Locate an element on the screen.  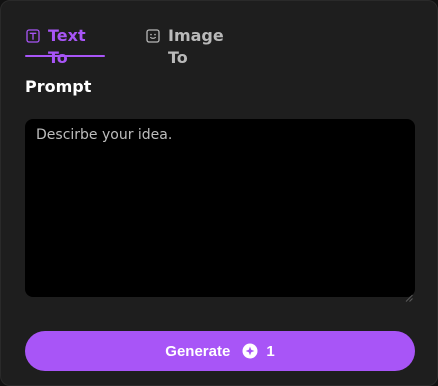
tab-text-to: Text To is located at coordinates (65, 46).